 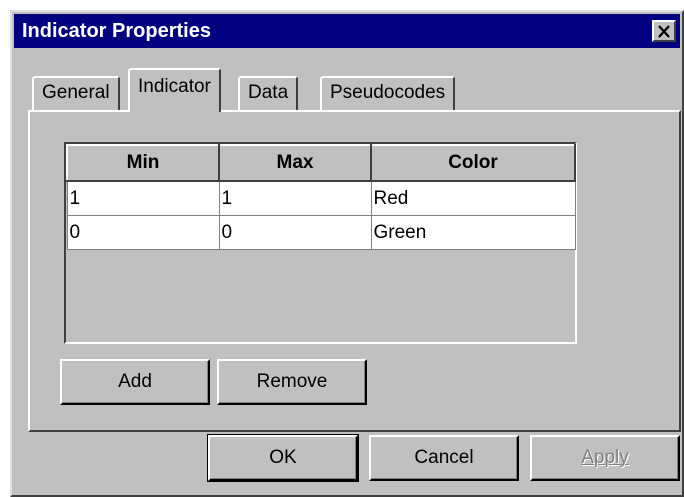 I want to click on ok-button-label: OK, so click(x=283, y=457).